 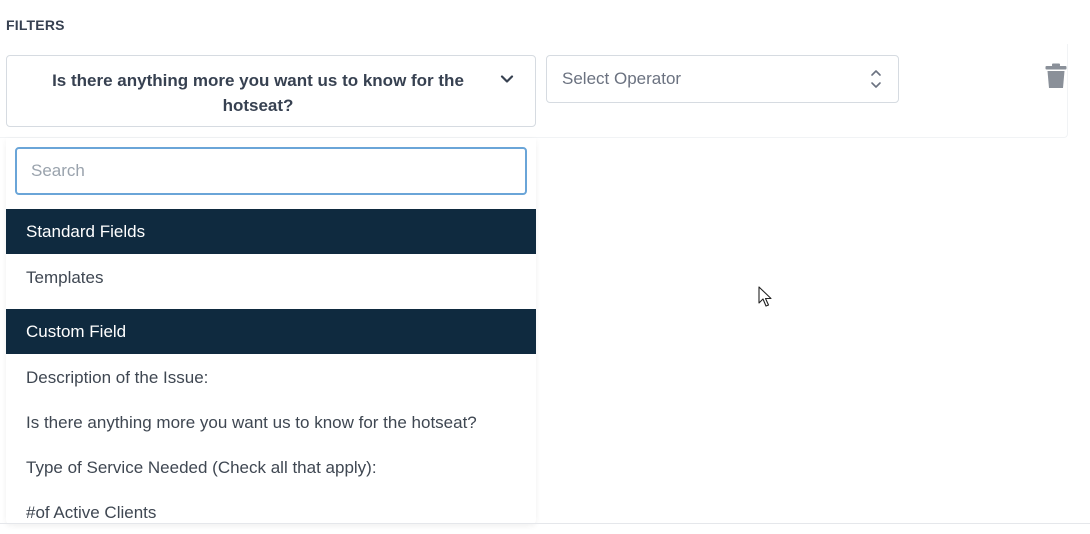 I want to click on option-active-clients: #of Active Clients, so click(x=271, y=507).